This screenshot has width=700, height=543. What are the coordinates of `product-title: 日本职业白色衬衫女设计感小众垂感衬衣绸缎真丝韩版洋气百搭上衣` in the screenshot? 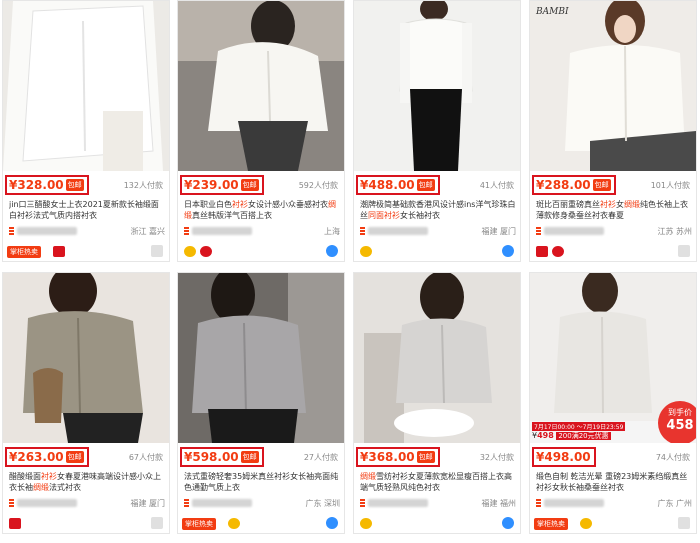 It's located at (262, 210).